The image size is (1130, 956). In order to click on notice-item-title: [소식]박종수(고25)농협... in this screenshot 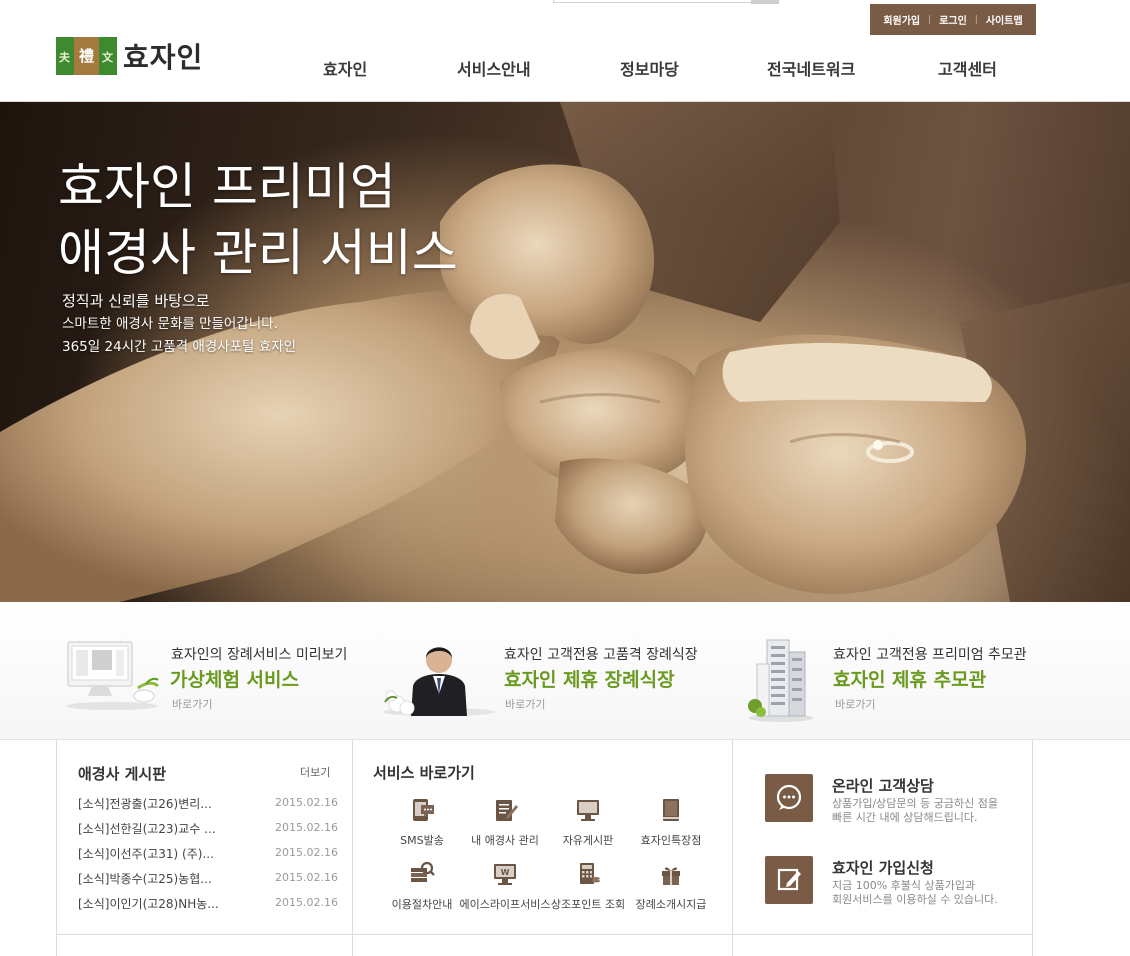, I will do `click(153, 878)`.